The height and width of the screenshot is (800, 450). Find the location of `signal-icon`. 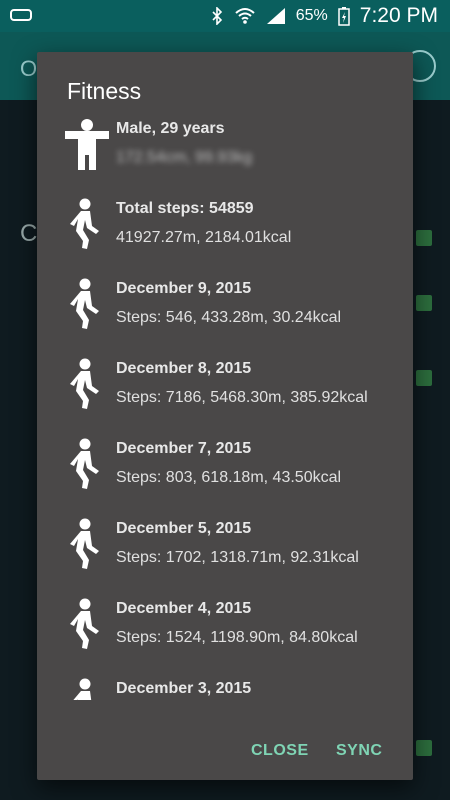

signal-icon is located at coordinates (276, 16).